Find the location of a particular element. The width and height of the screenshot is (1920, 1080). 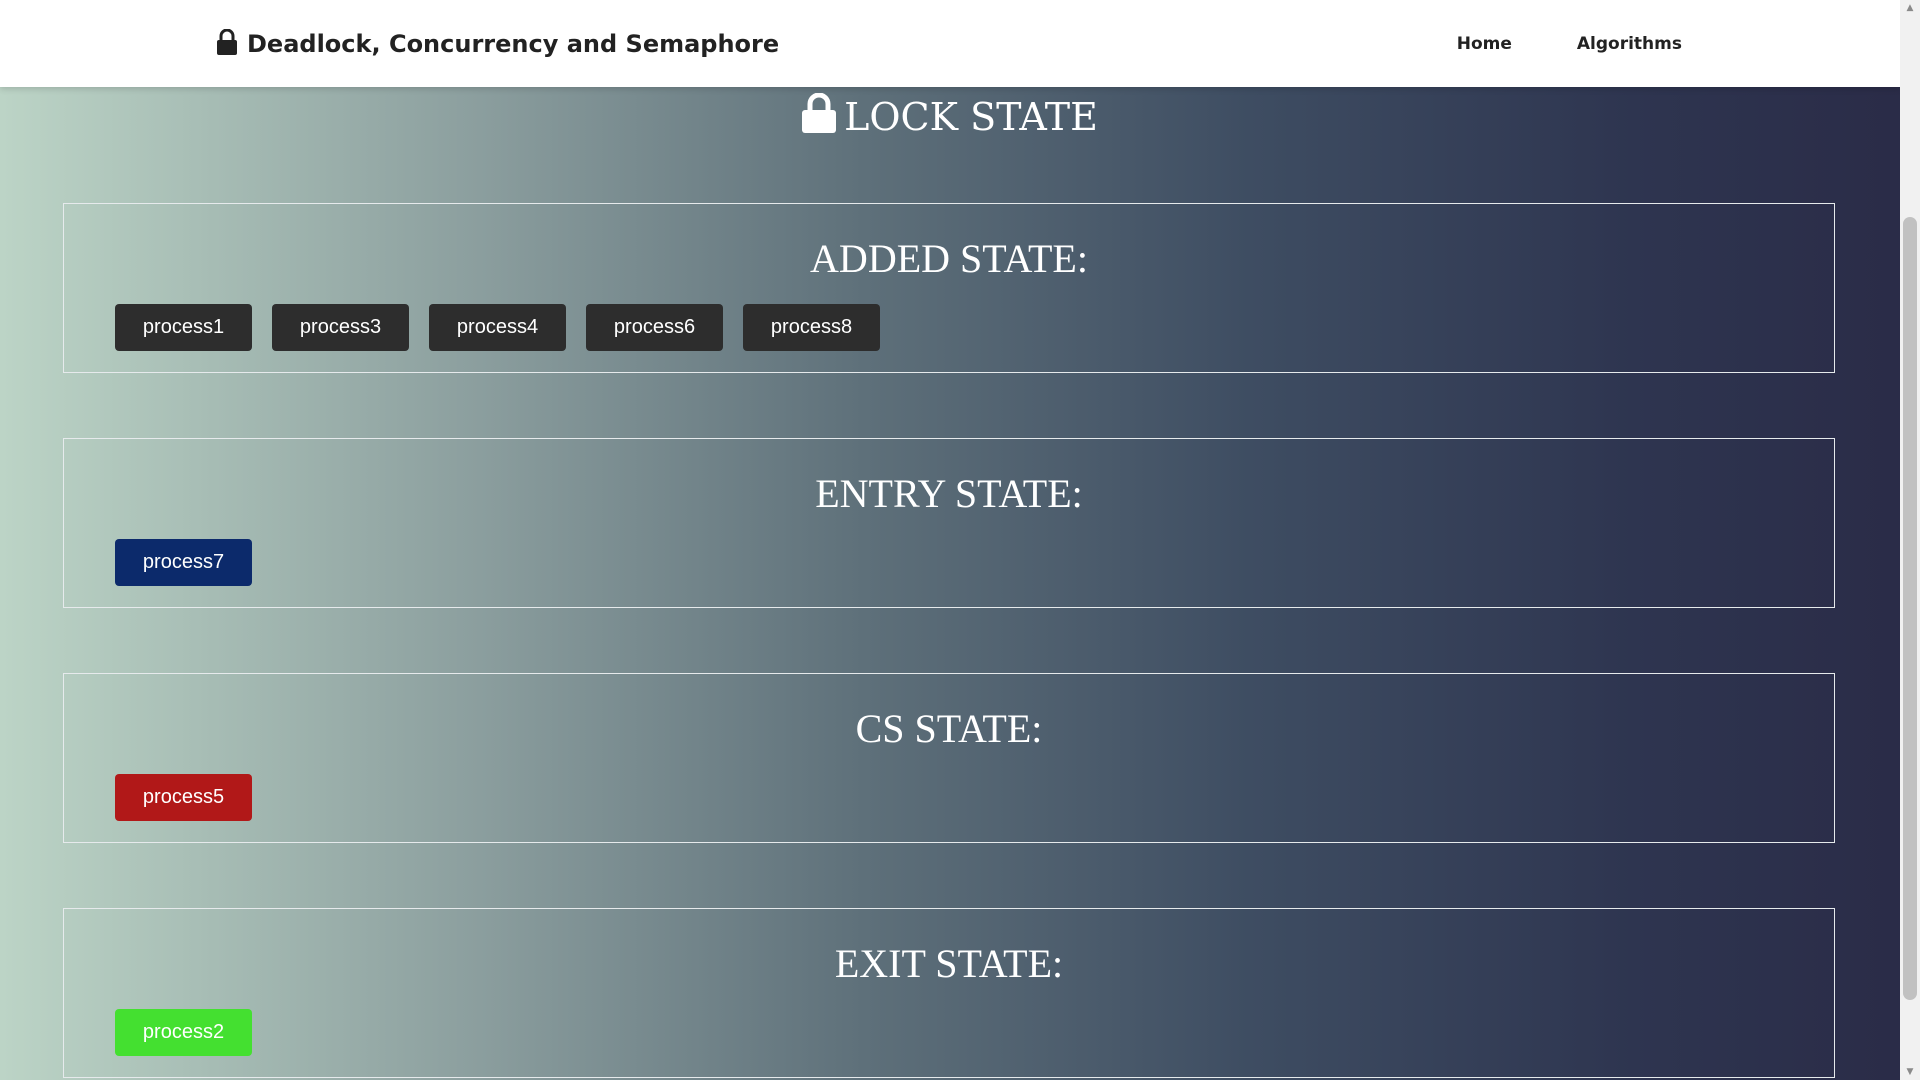

brand-title: Deadlock, Concurrency and Semaphore is located at coordinates (513, 43).